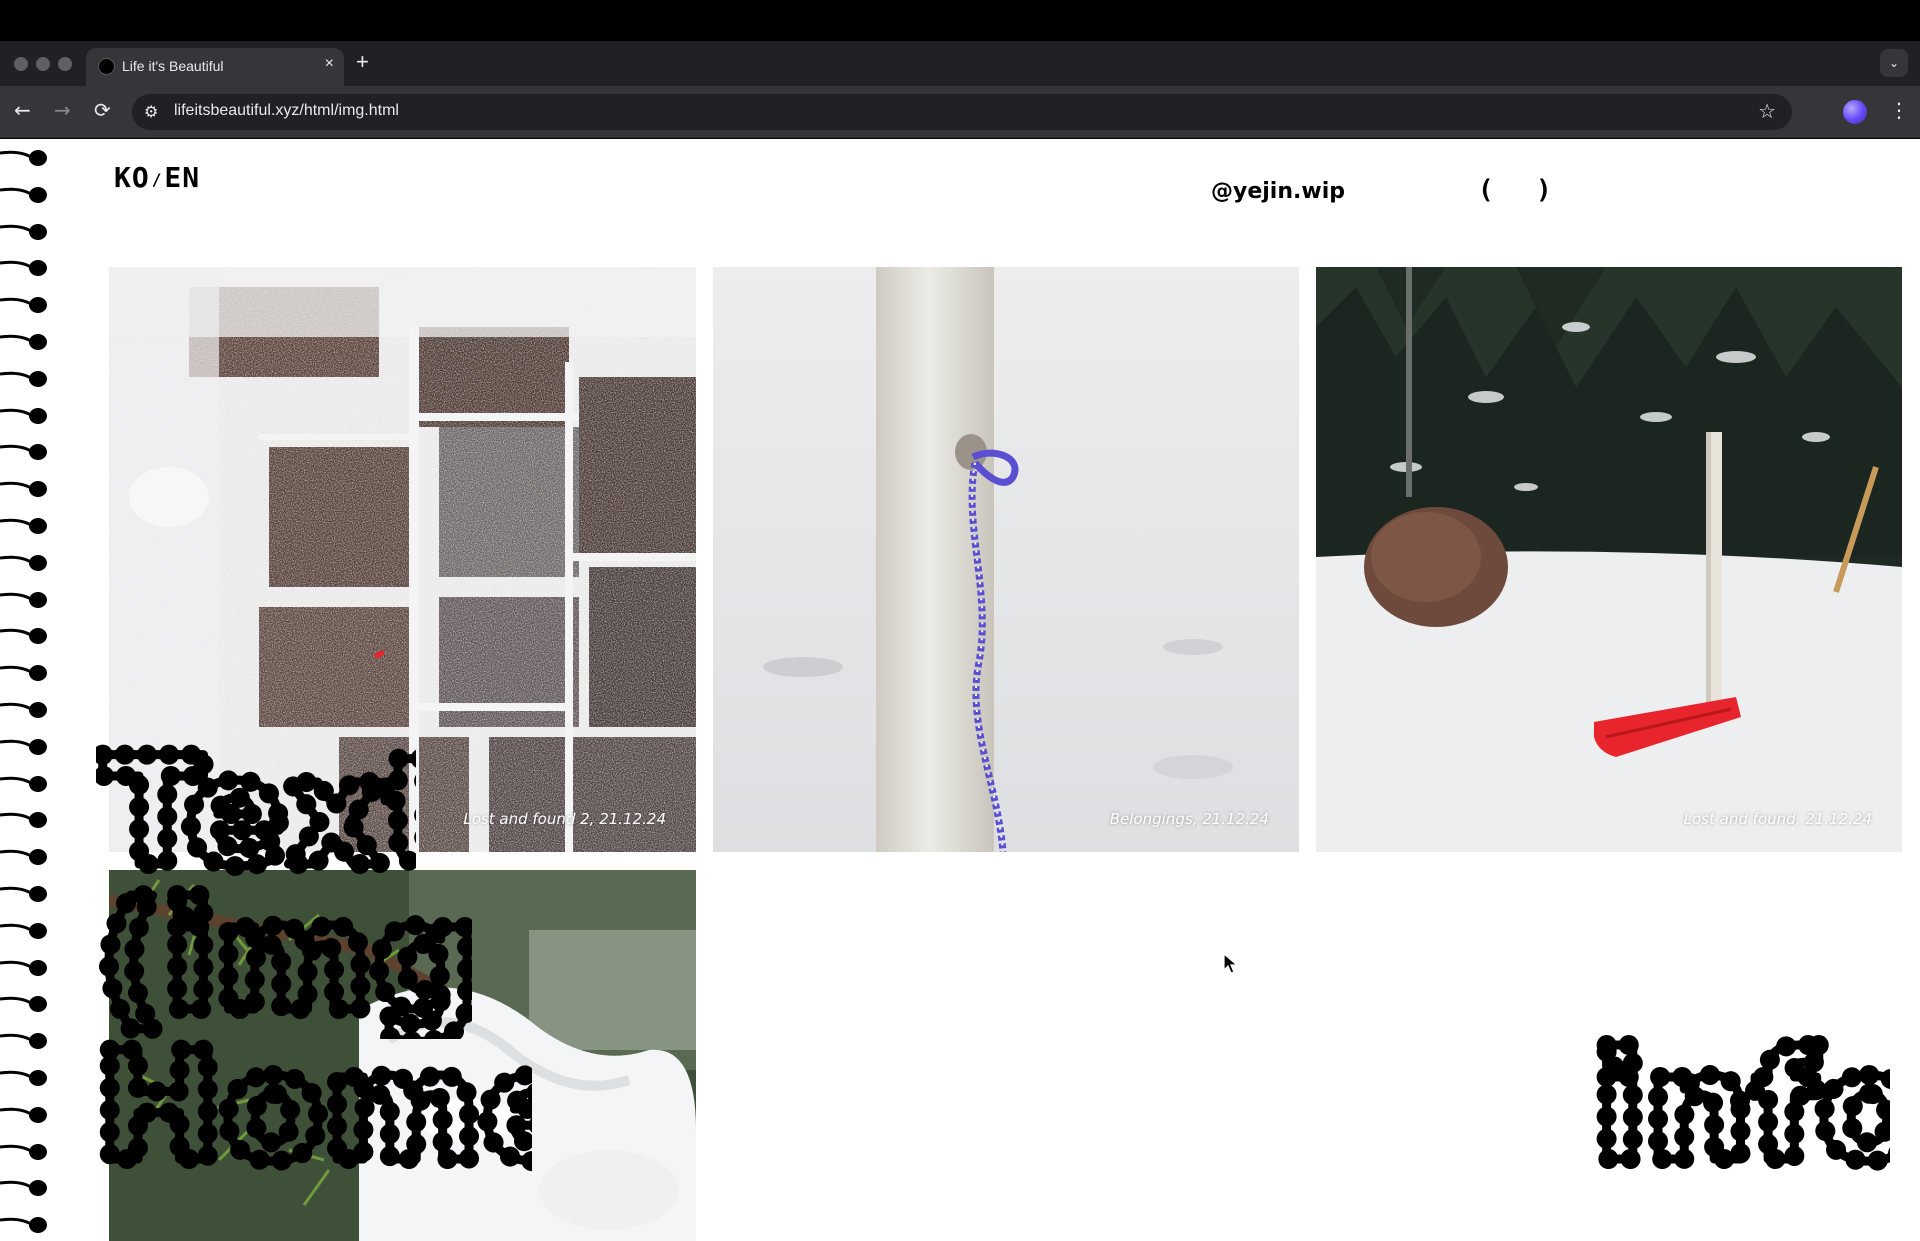  I want to click on photo-caption: Belongings, 21.12.24, so click(1189, 819).